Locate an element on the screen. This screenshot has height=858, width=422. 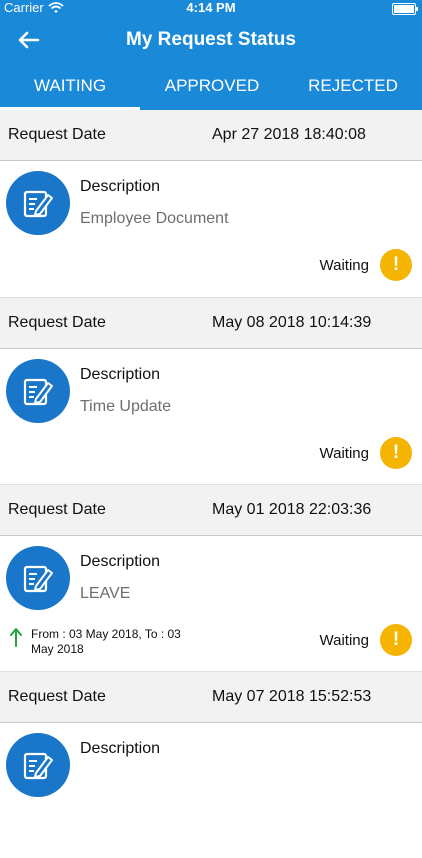
status-bar: Carrier 4:14 PM is located at coordinates (211, 8).